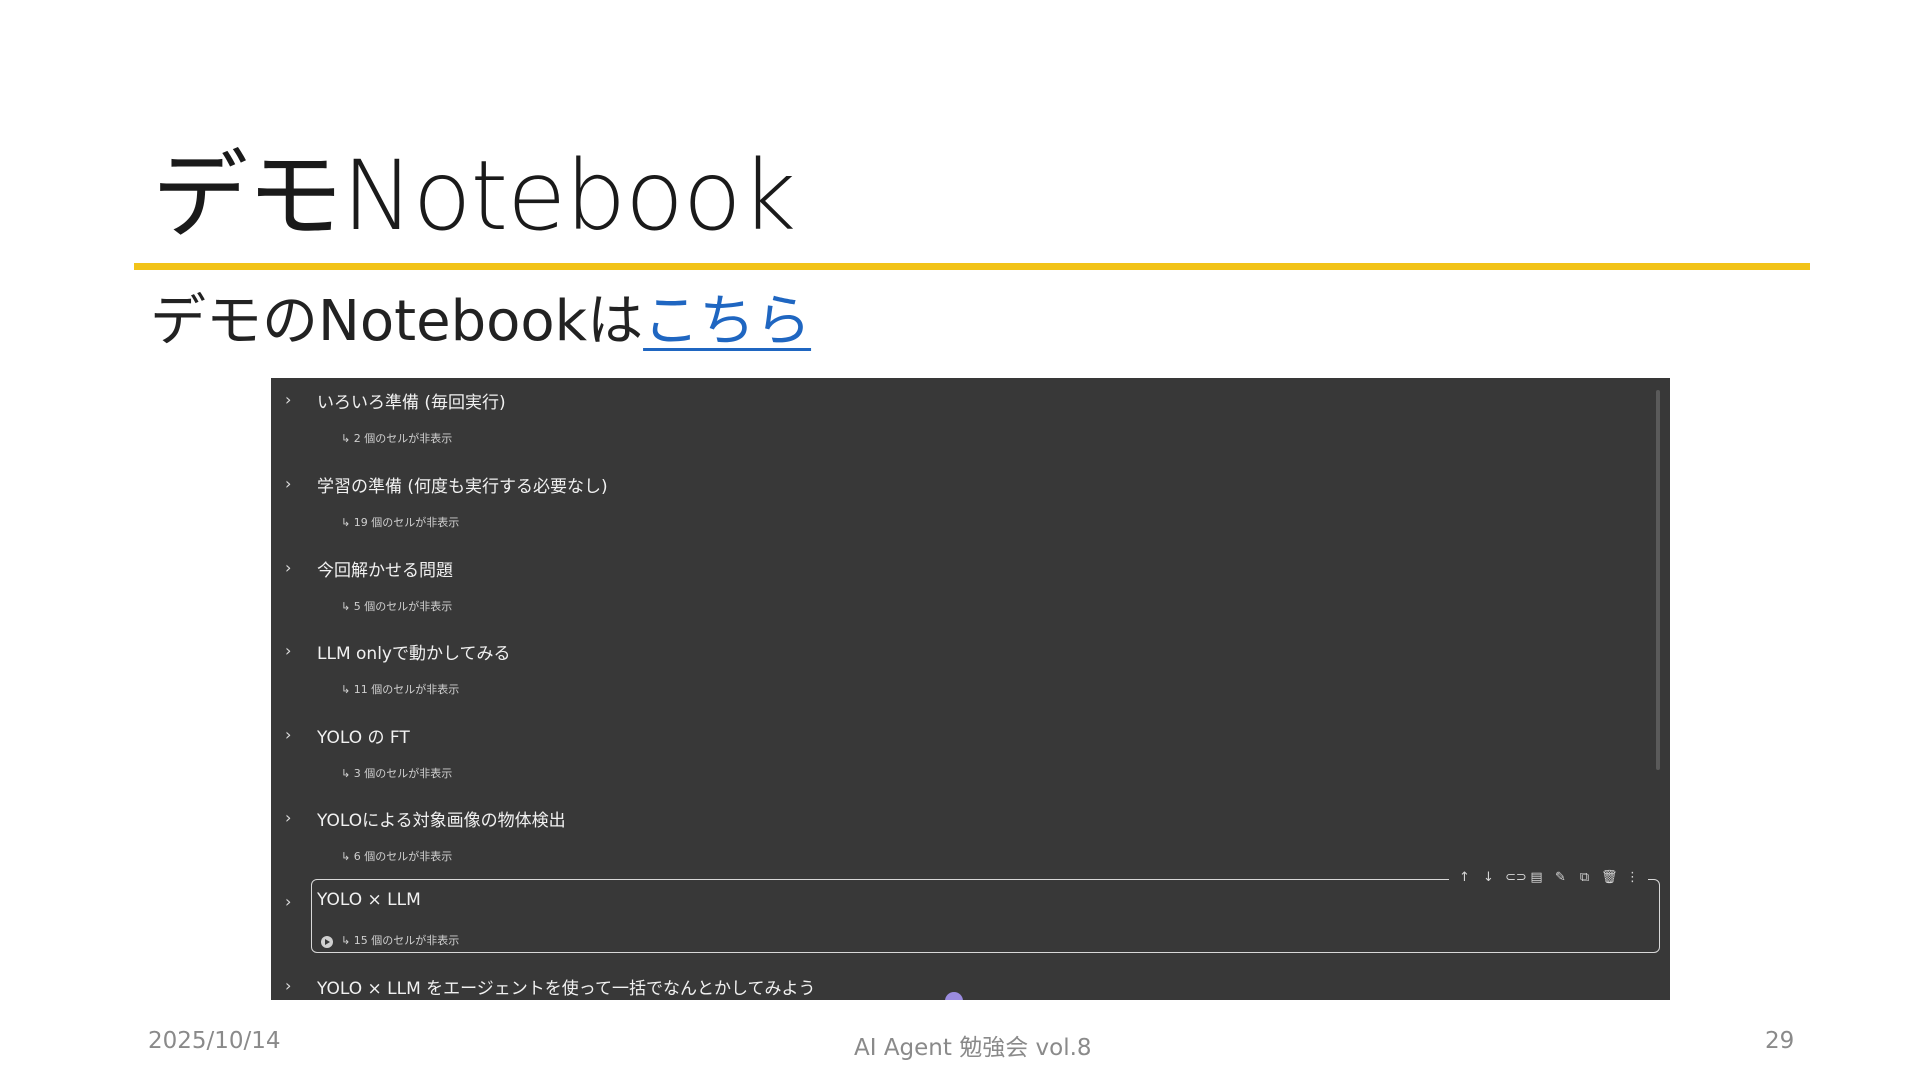 The image size is (1920, 1080). Describe the element at coordinates (970, 982) in the screenshot. I see `section-row: › YOLO × LLM をエージェントを使って一括でなんとかしてみよう` at that location.